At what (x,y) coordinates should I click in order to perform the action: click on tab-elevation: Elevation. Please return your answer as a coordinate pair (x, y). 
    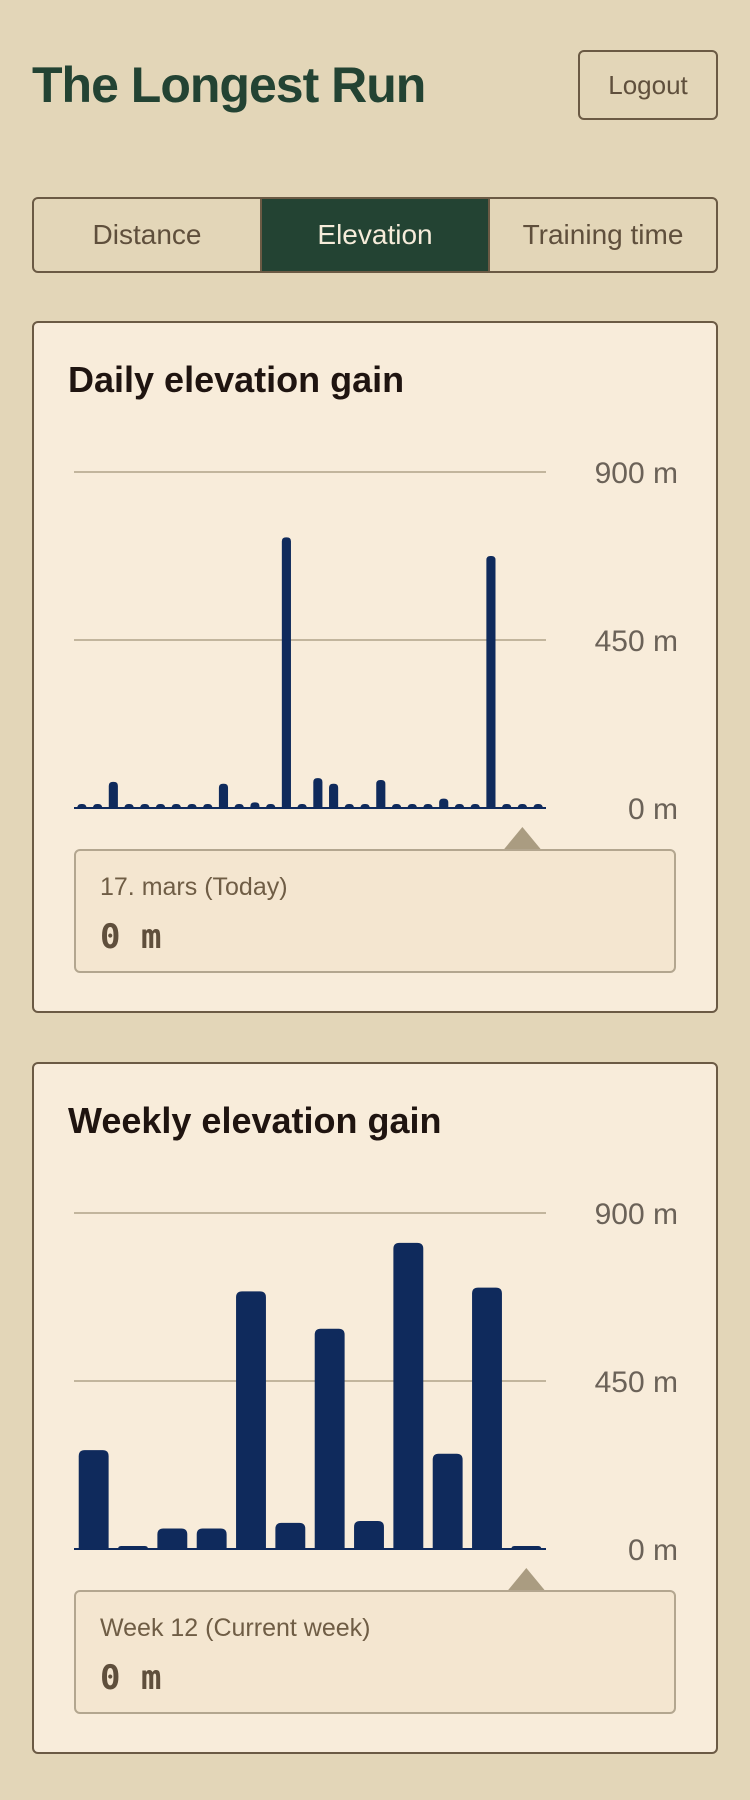
    Looking at the image, I should click on (374, 235).